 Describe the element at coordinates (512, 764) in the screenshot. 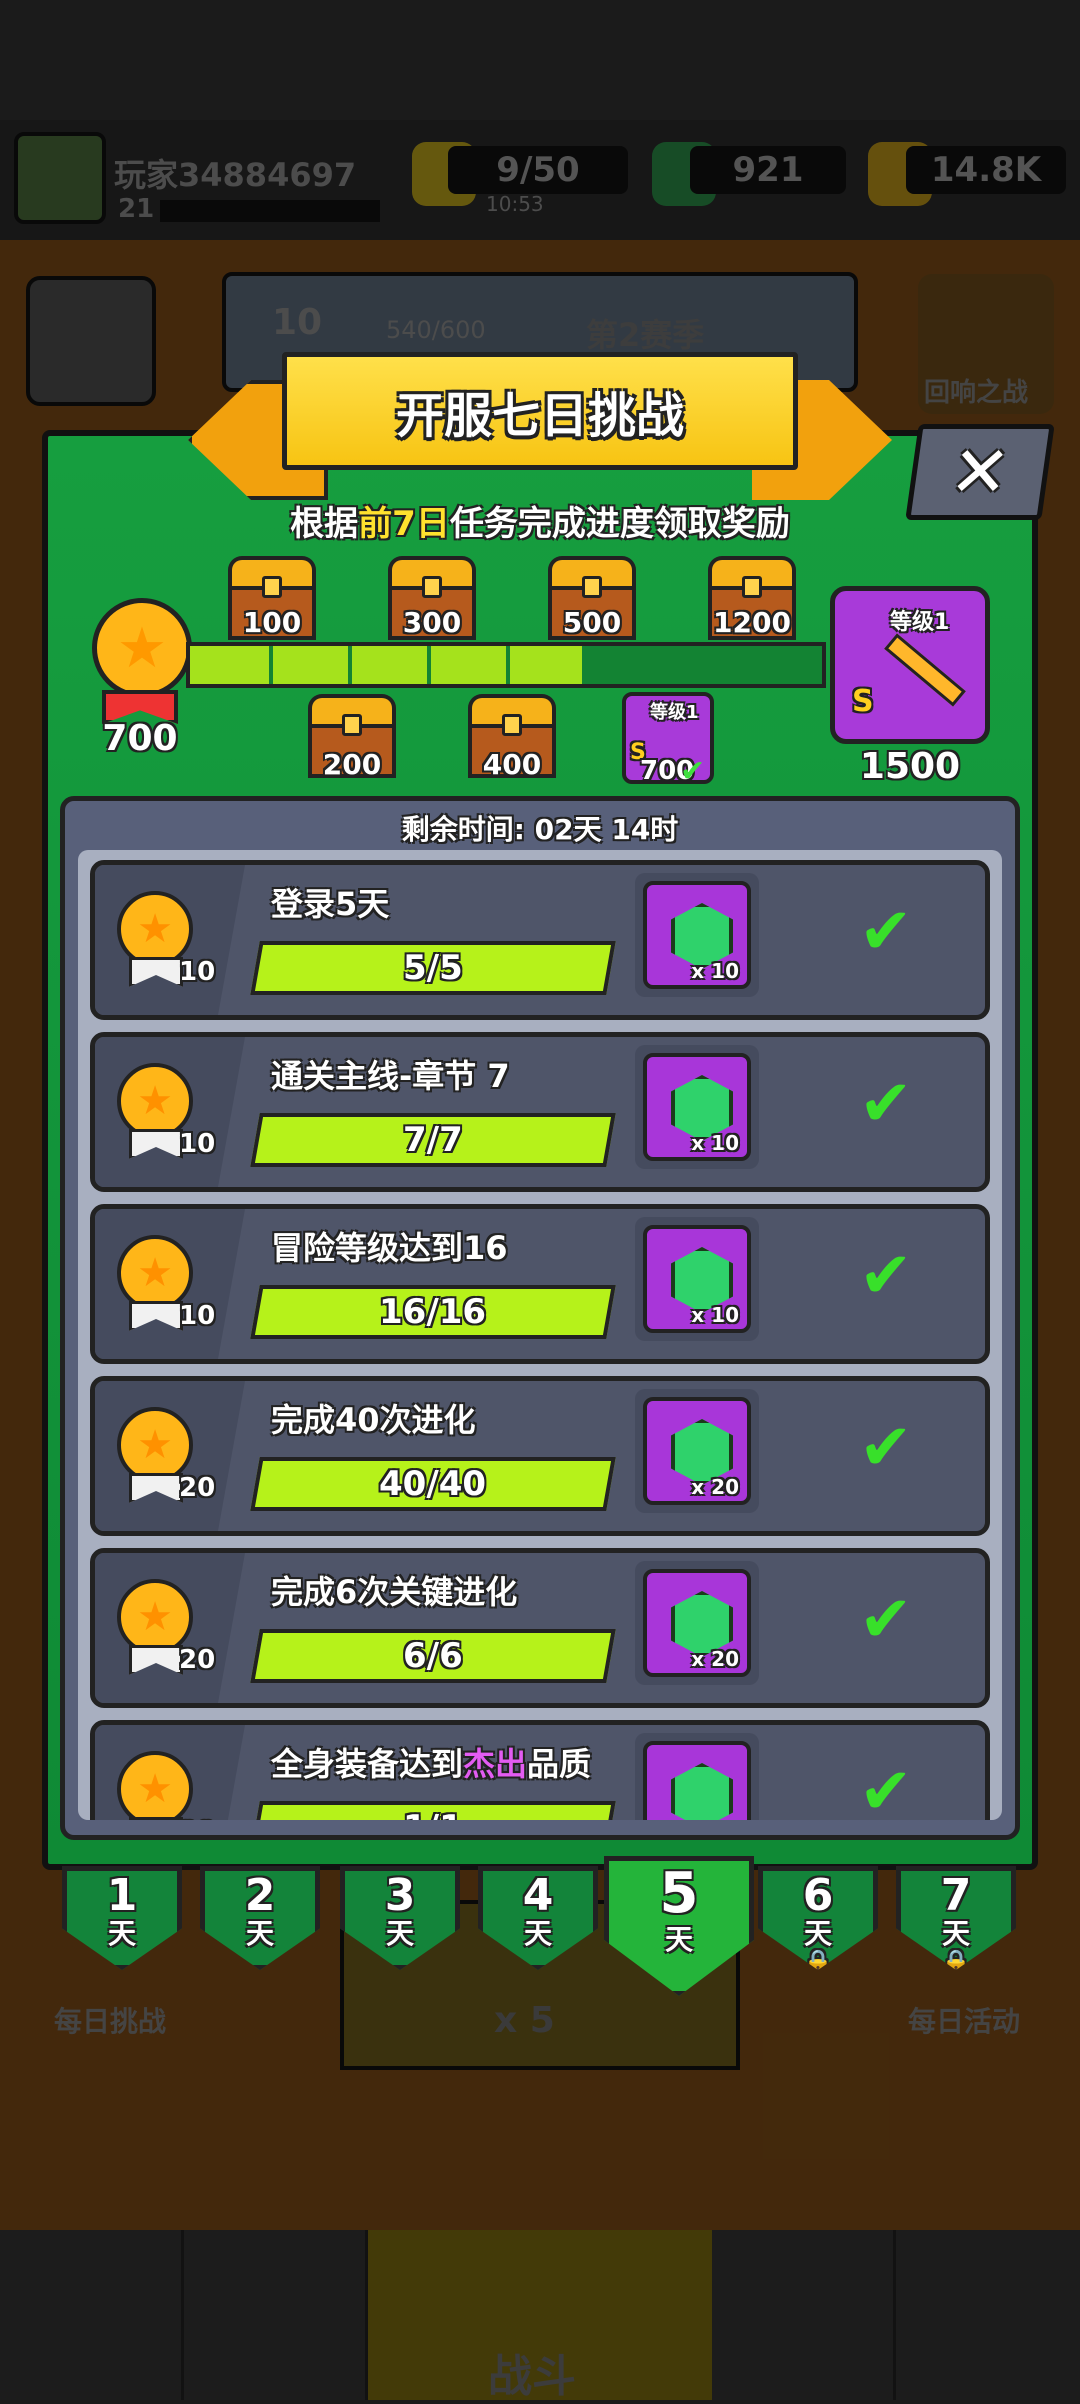

I see `chest-label-400: 400` at that location.